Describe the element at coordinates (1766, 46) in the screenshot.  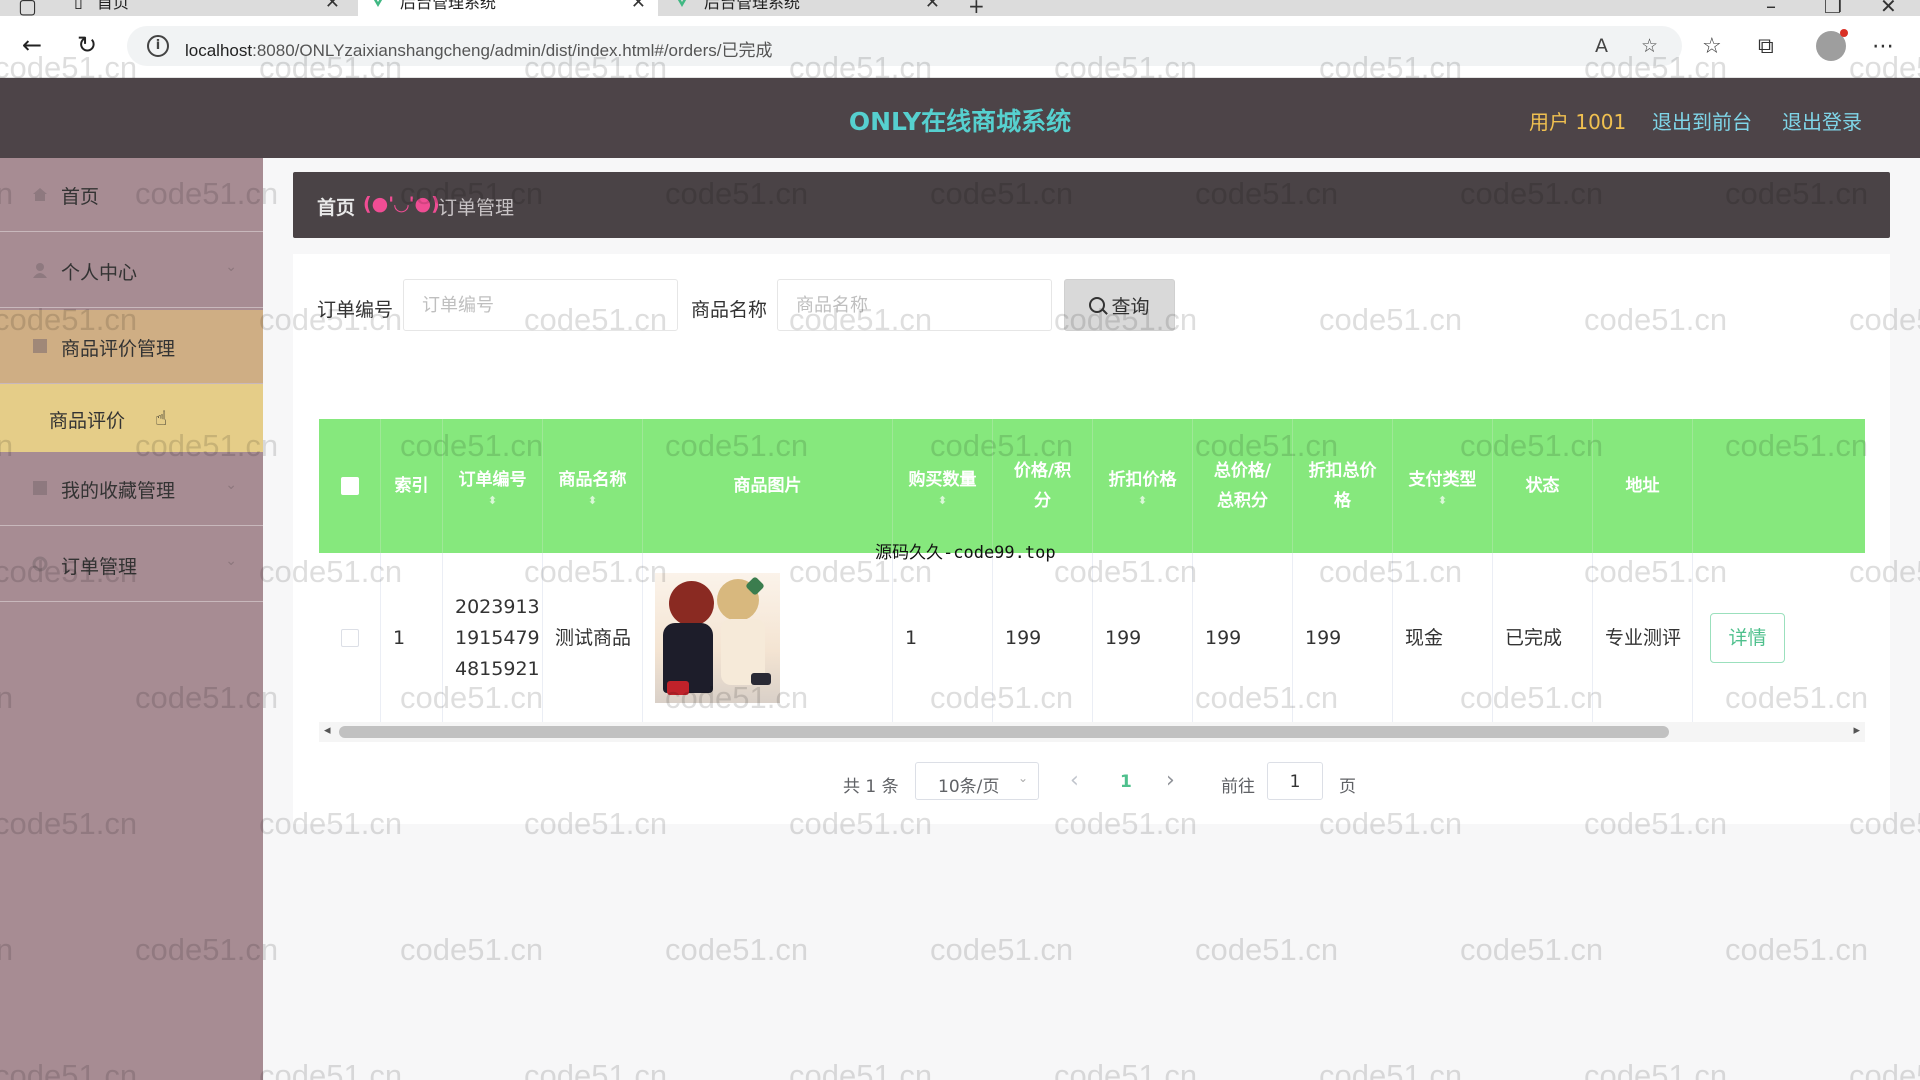
I see `collections-icon: ⧉` at that location.